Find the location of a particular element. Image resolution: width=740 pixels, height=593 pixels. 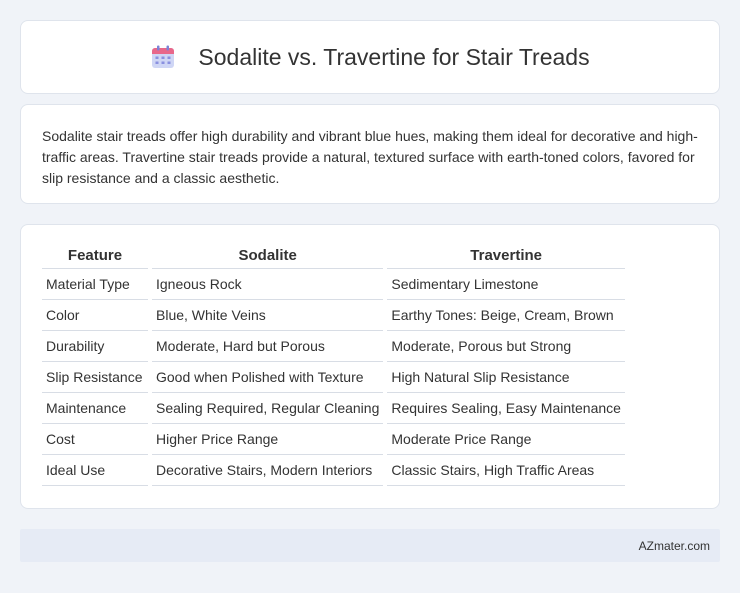

feature-cell: Durability is located at coordinates (95, 346).